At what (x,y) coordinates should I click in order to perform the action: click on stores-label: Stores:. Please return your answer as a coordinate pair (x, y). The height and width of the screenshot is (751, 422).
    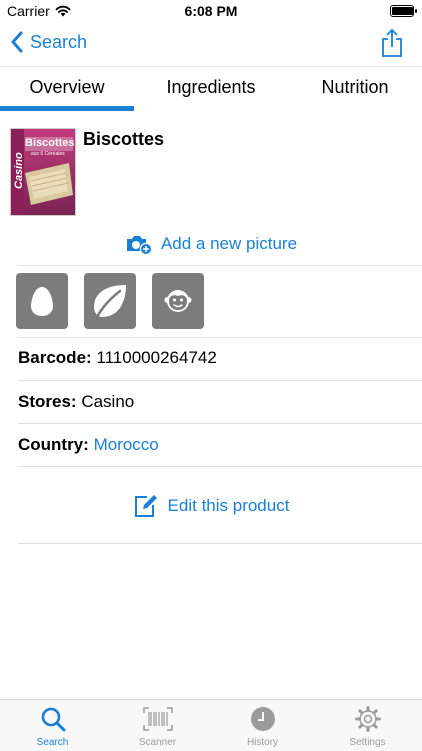
    Looking at the image, I should click on (47, 401).